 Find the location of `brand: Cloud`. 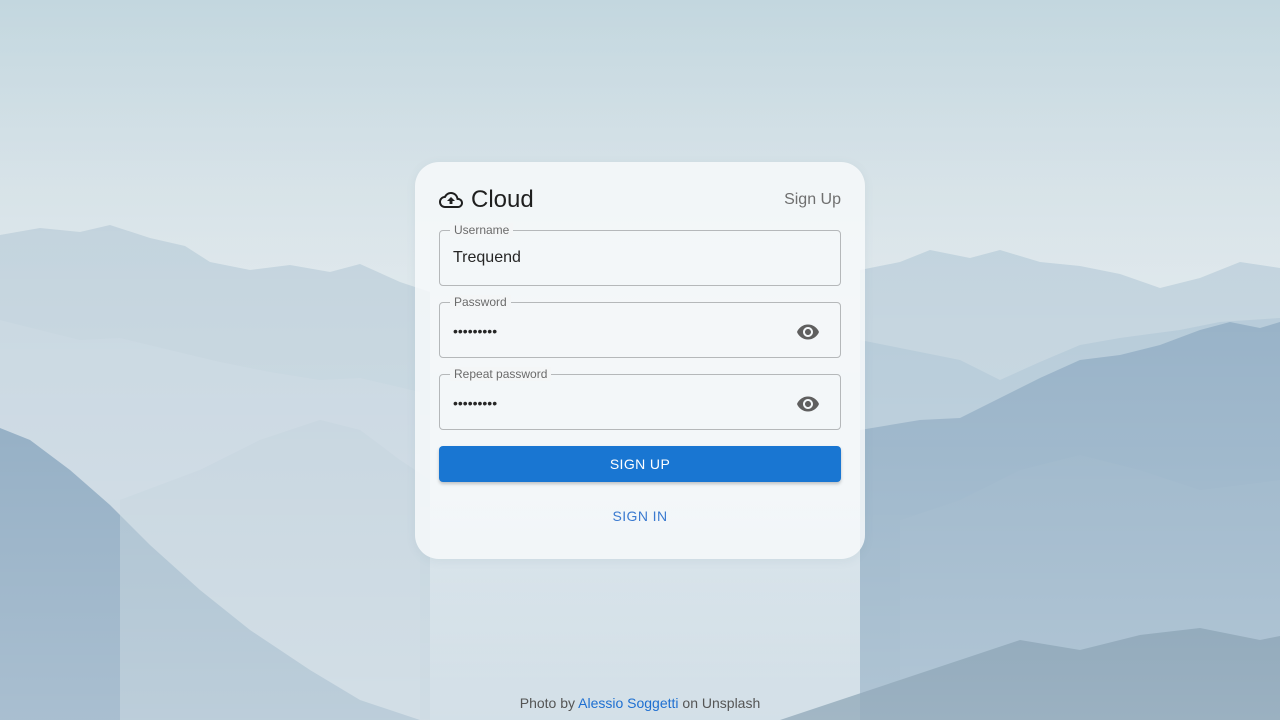

brand: Cloud is located at coordinates (486, 200).